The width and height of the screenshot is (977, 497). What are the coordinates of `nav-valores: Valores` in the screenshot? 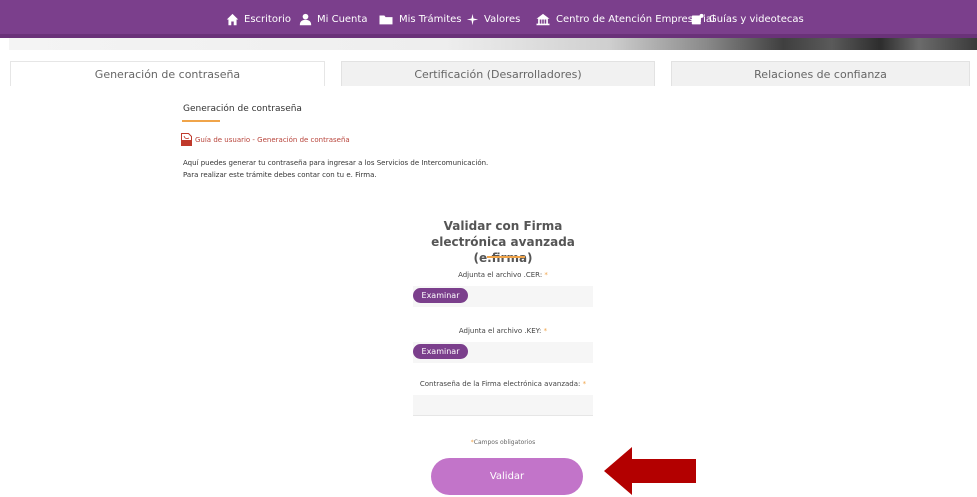 It's located at (493, 19).